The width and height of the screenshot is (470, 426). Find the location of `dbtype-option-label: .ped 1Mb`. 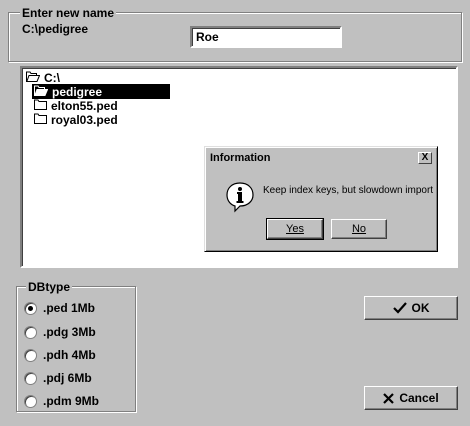

dbtype-option-label: .ped 1Mb is located at coordinates (69, 308).